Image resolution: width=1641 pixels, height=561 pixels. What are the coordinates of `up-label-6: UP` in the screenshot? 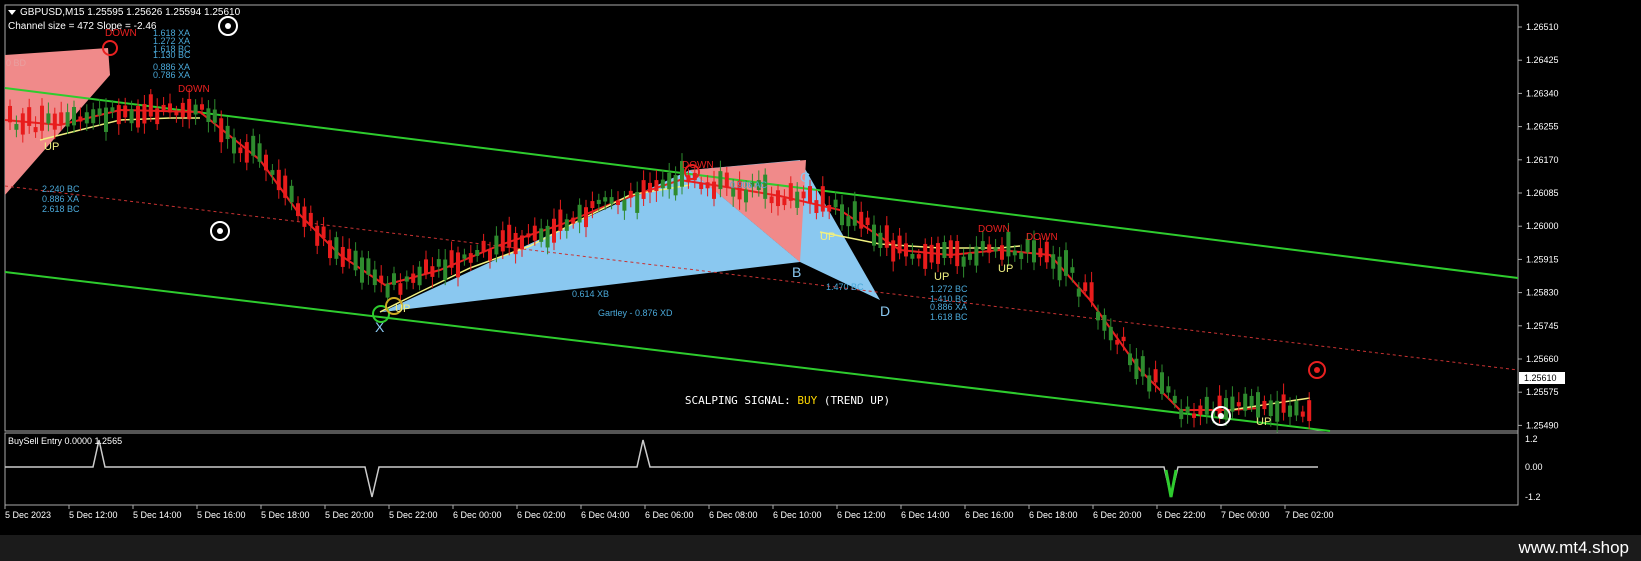 It's located at (1263, 422).